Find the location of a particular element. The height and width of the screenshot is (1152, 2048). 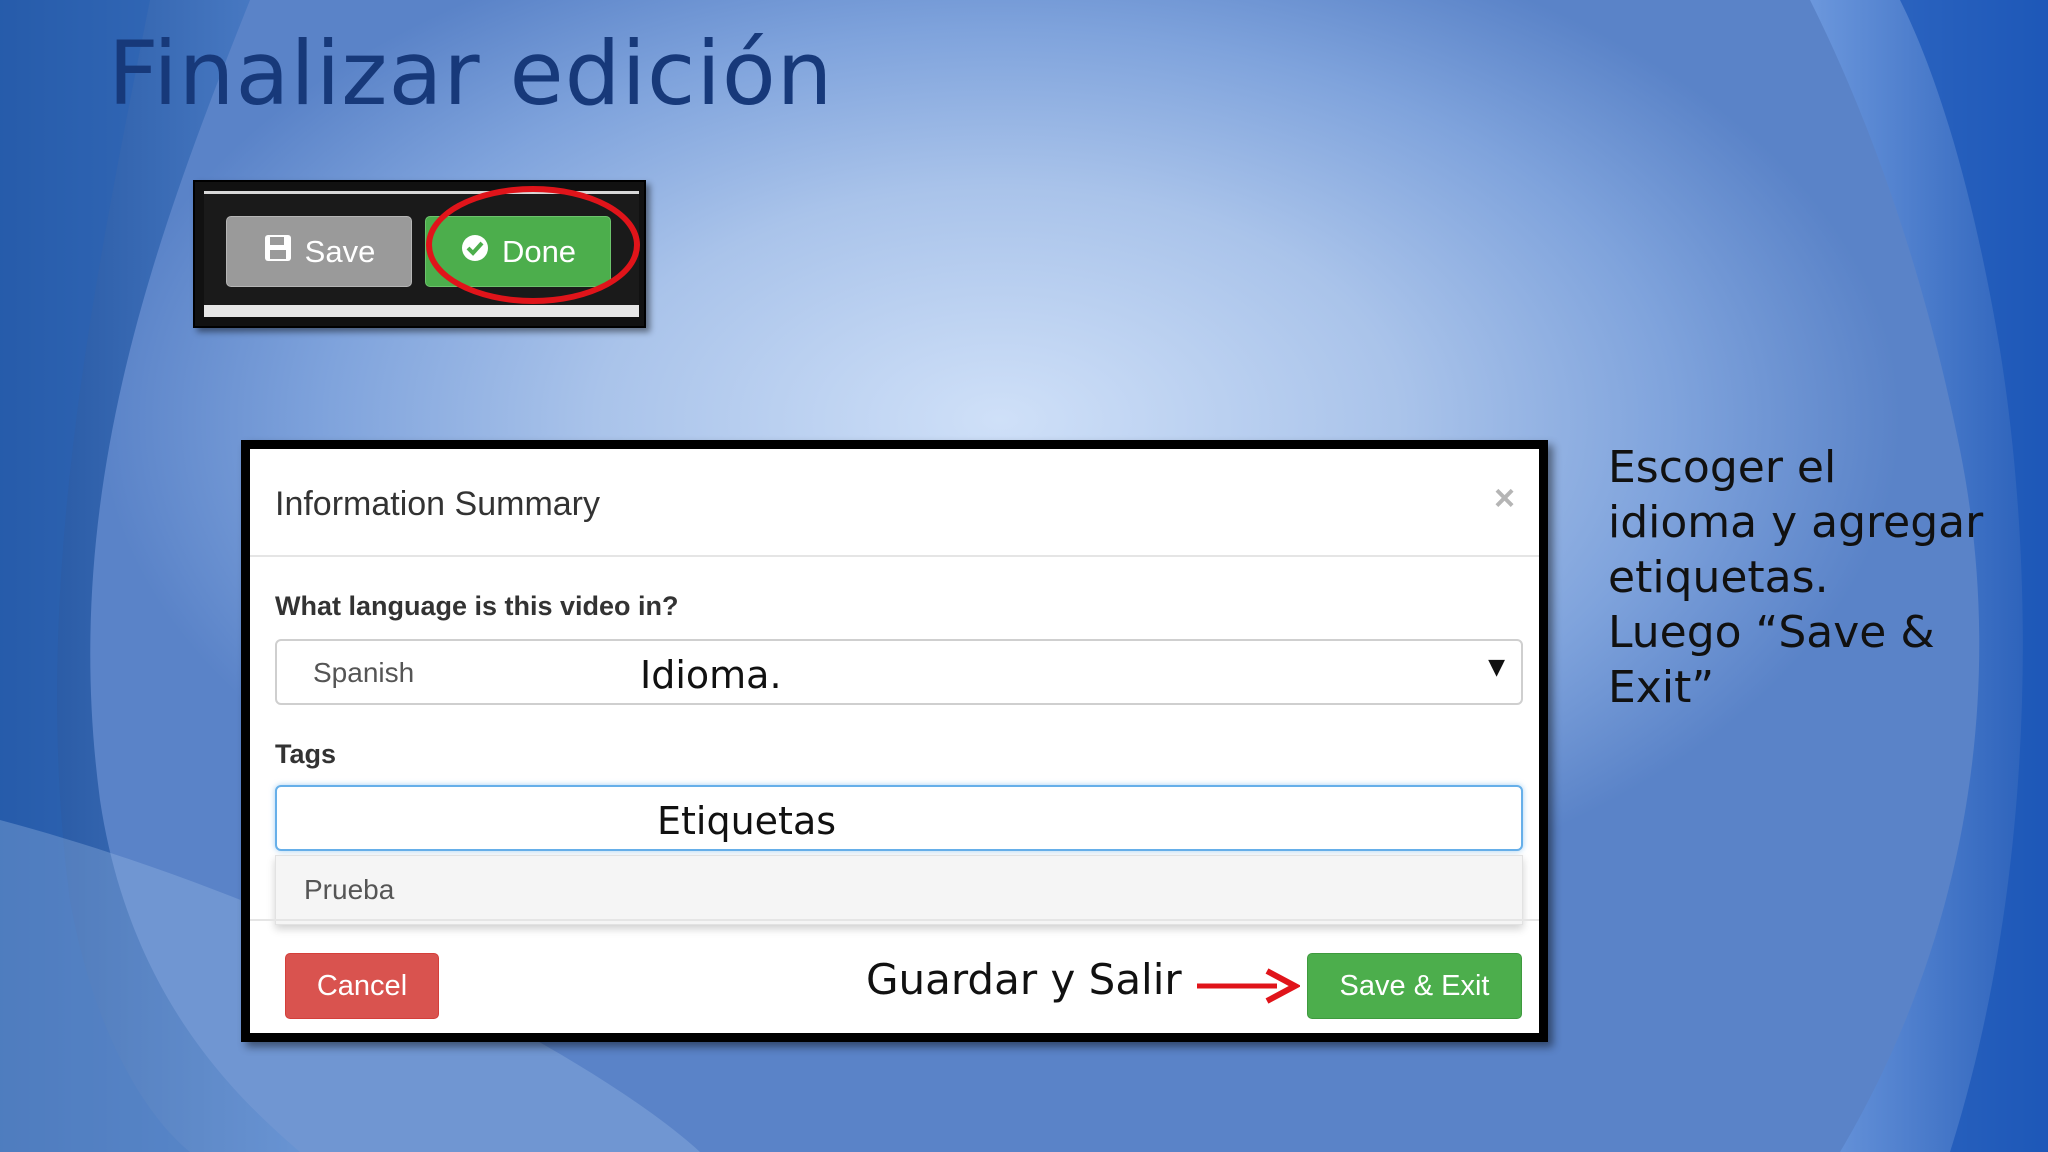

tags-overlay-annotation: Etiquetas is located at coordinates (747, 821).